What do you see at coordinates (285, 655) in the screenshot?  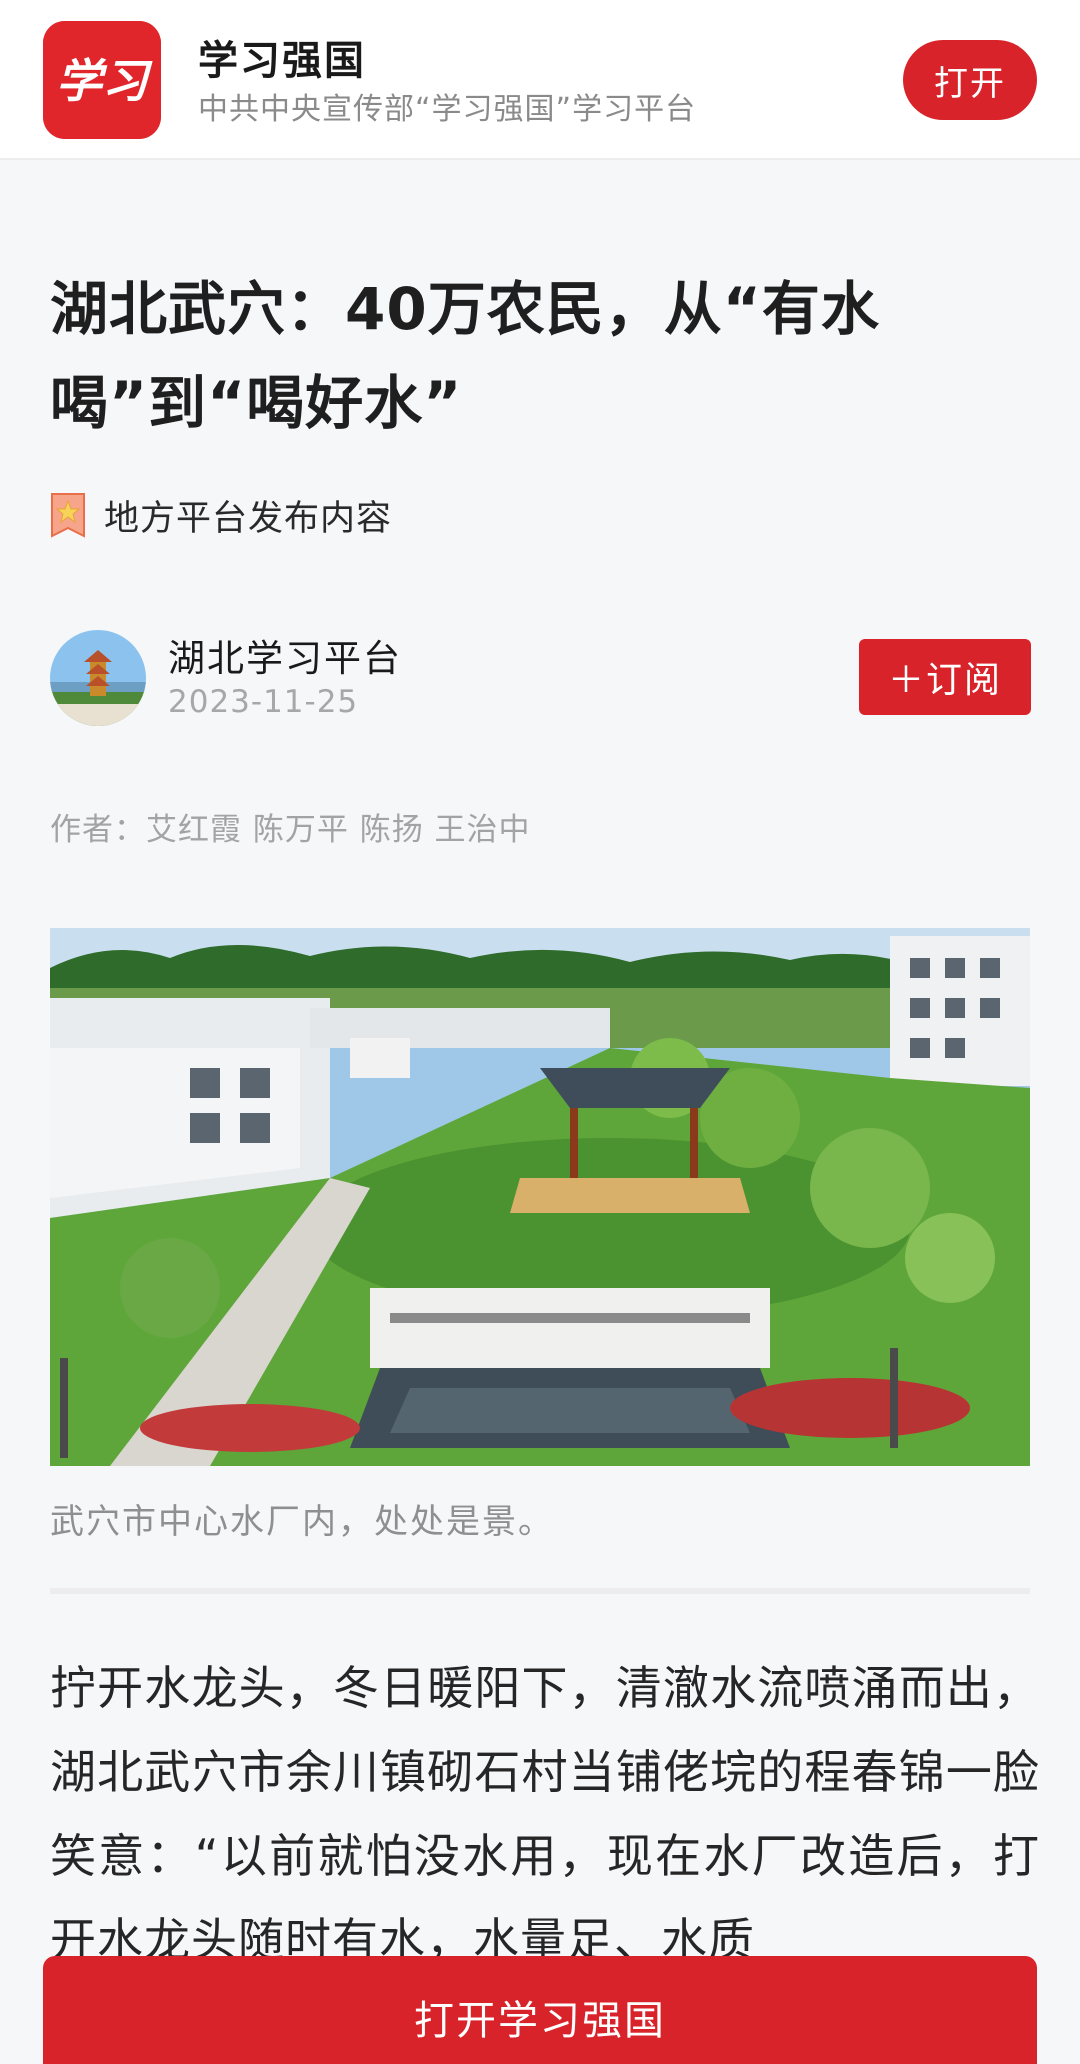 I see `publisher-name: 湖北学习平台` at bounding box center [285, 655].